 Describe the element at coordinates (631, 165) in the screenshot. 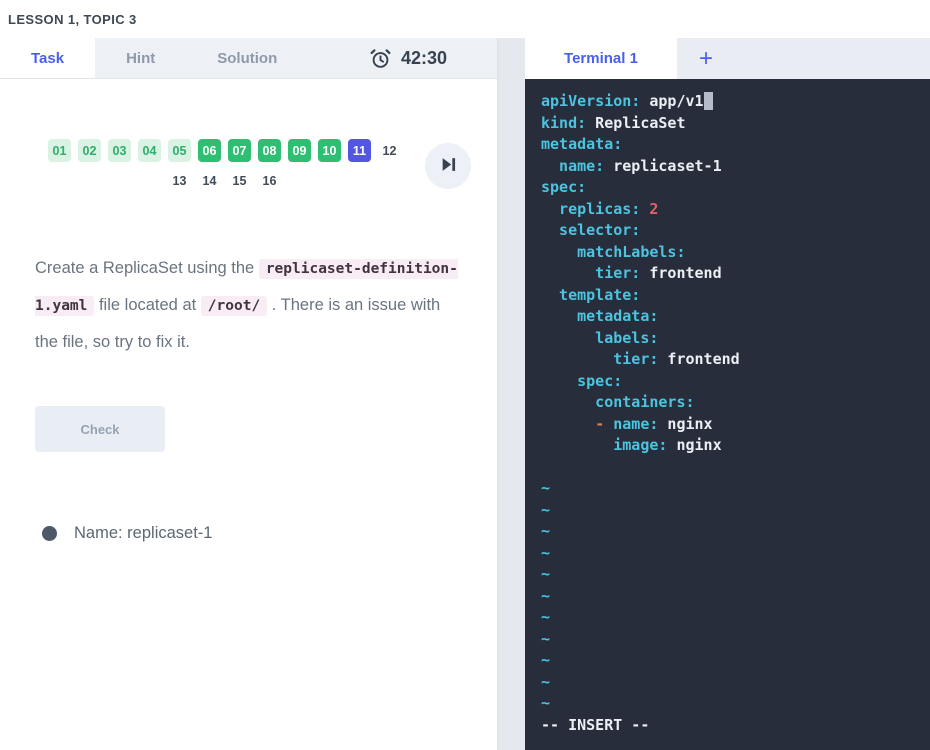

I see `terminal-line: name: replicaset-1` at that location.